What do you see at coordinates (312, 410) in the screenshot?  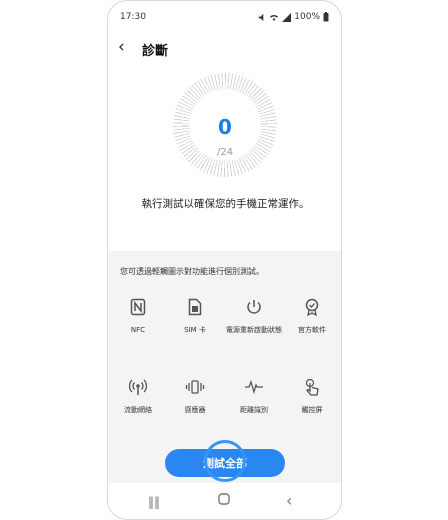 I see `test-item-label: 觸控屏` at bounding box center [312, 410].